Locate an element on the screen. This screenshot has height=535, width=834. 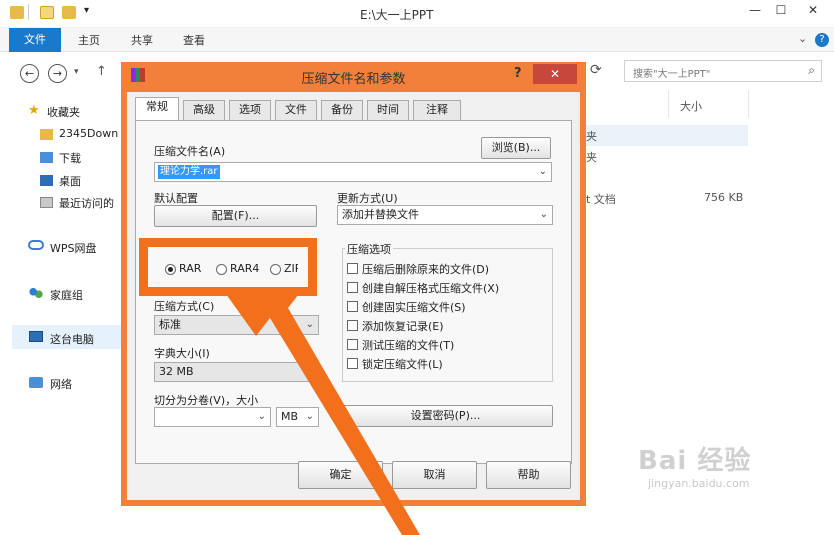
baidu-watermark: Bai 经验 jingyan.baidu.com is located at coordinates (694, 465).